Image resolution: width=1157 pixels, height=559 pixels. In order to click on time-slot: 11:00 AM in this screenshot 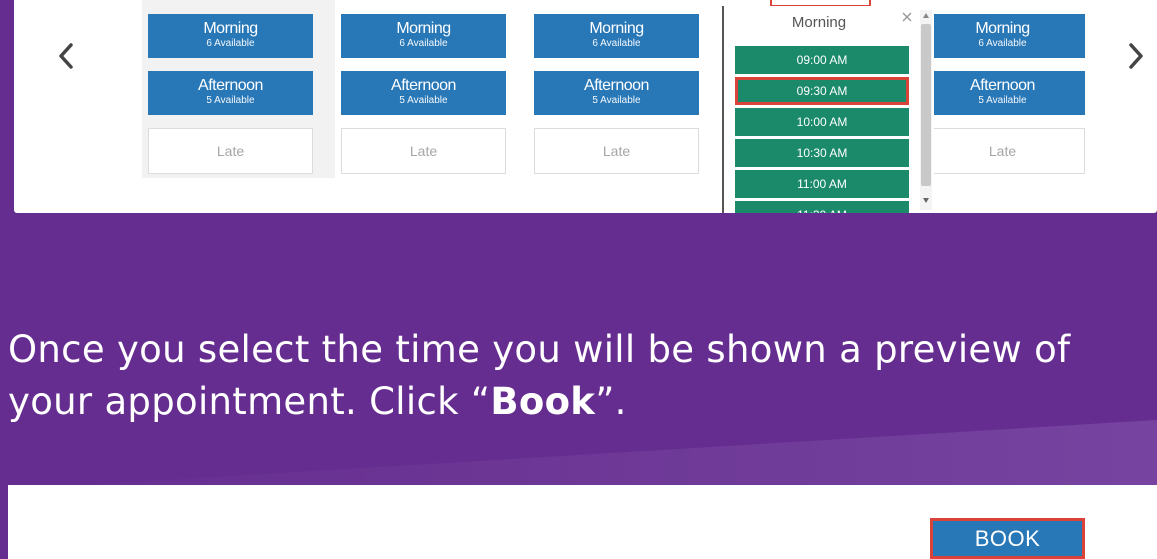, I will do `click(822, 184)`.